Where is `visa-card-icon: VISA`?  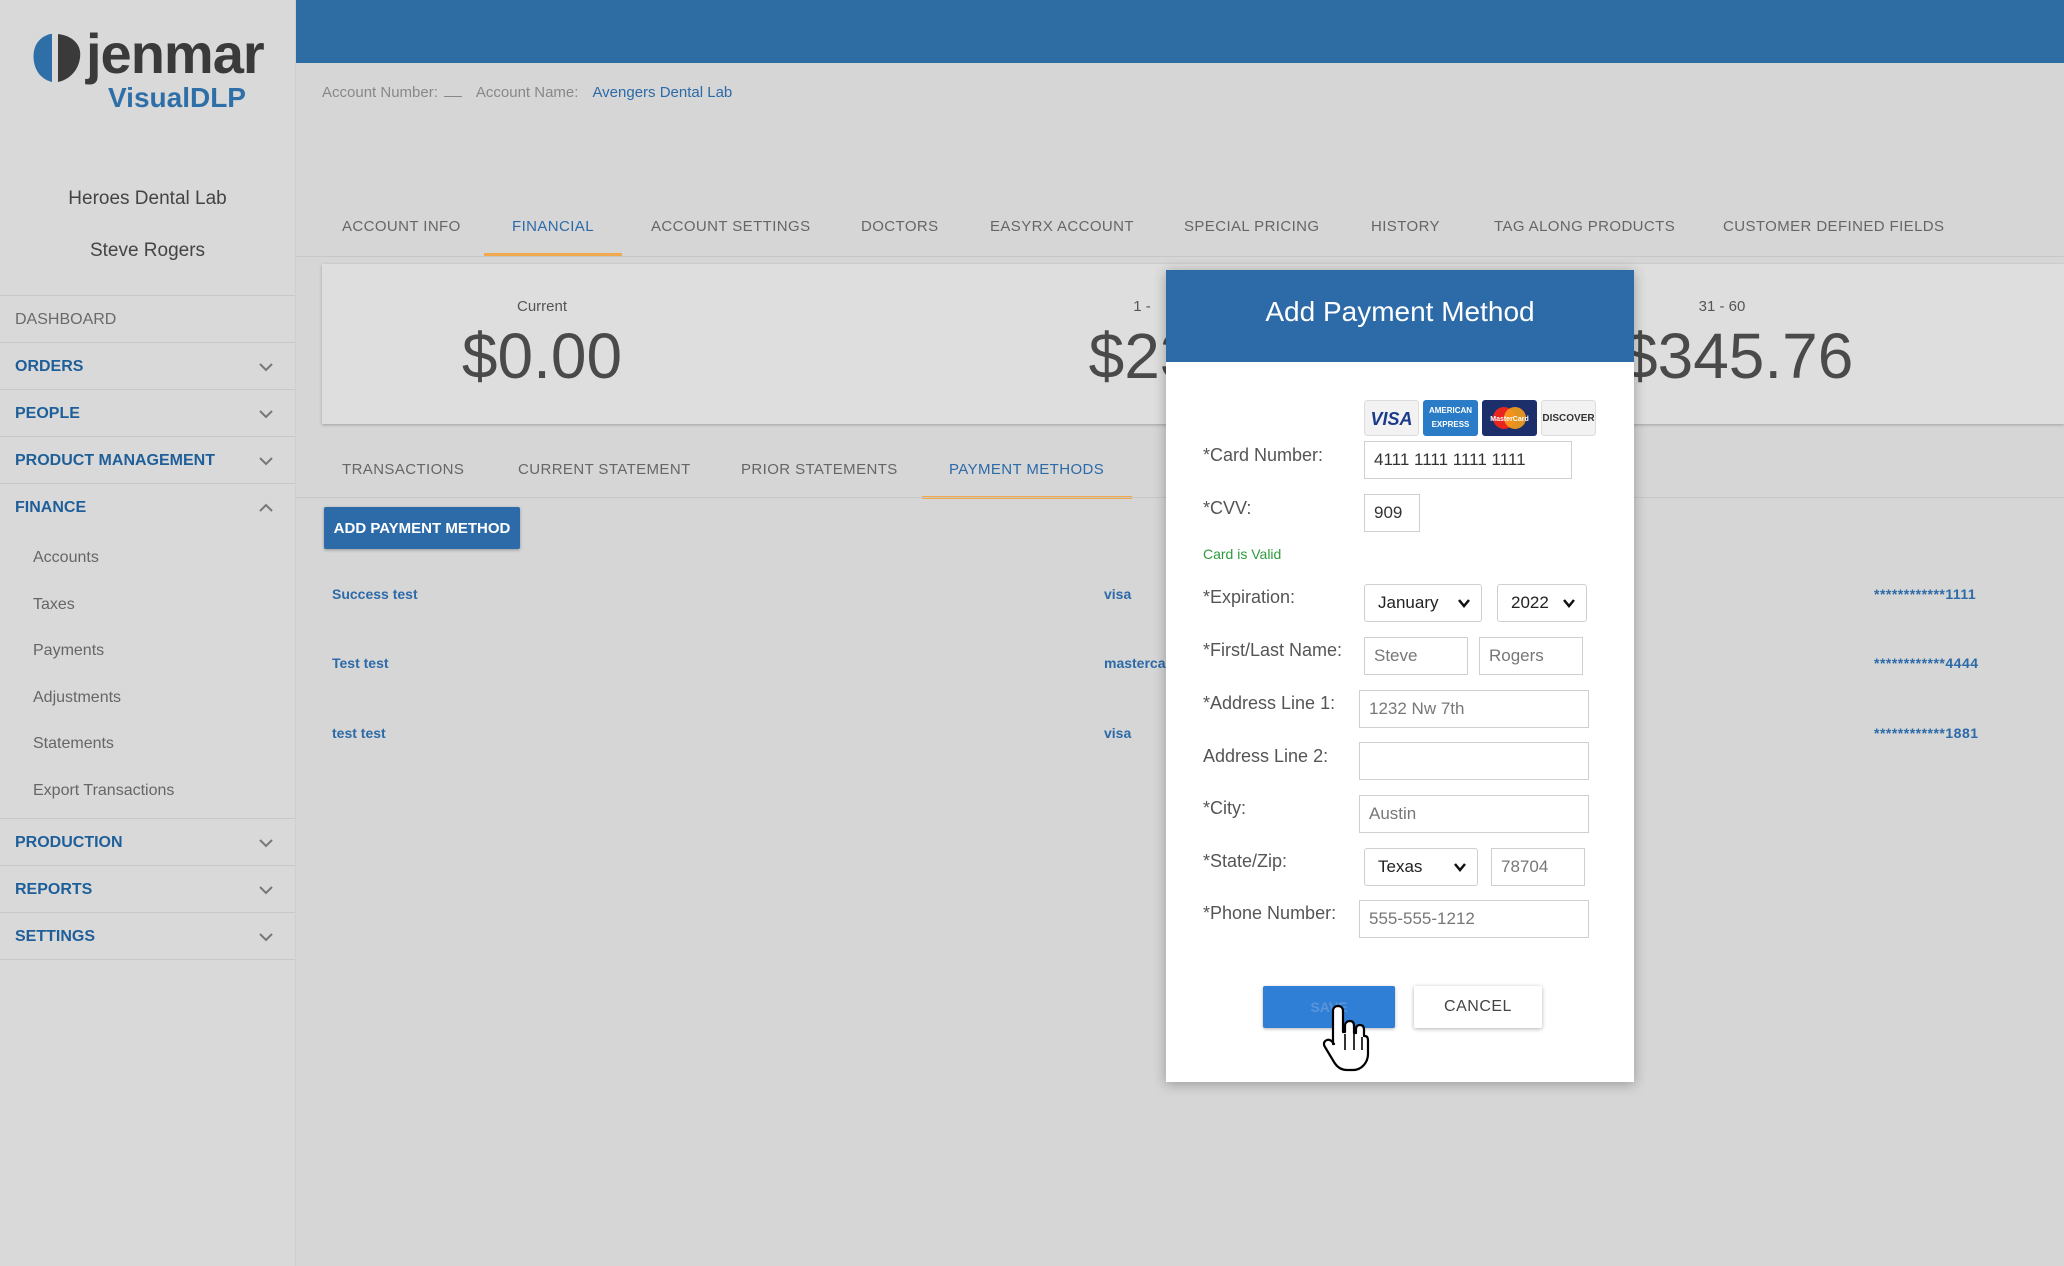
visa-card-icon: VISA is located at coordinates (1391, 418).